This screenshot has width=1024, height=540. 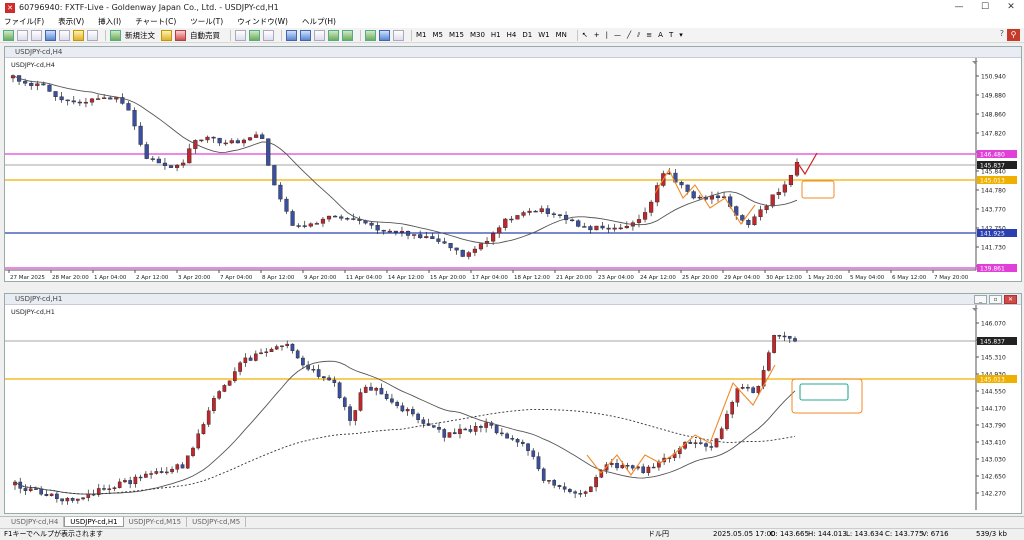 What do you see at coordinates (638, 35) in the screenshot?
I see `channel-icon: ⫽` at bounding box center [638, 35].